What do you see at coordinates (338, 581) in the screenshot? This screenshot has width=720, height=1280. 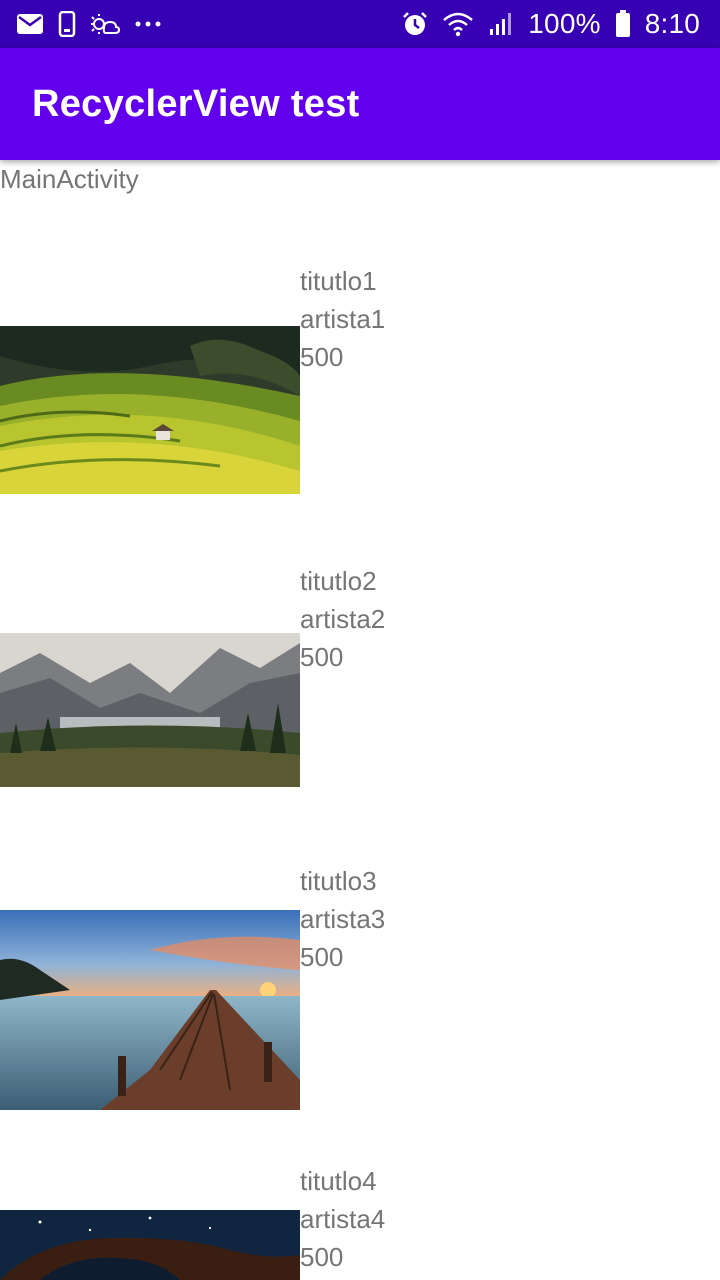 I see `item-title: titutlo2` at bounding box center [338, 581].